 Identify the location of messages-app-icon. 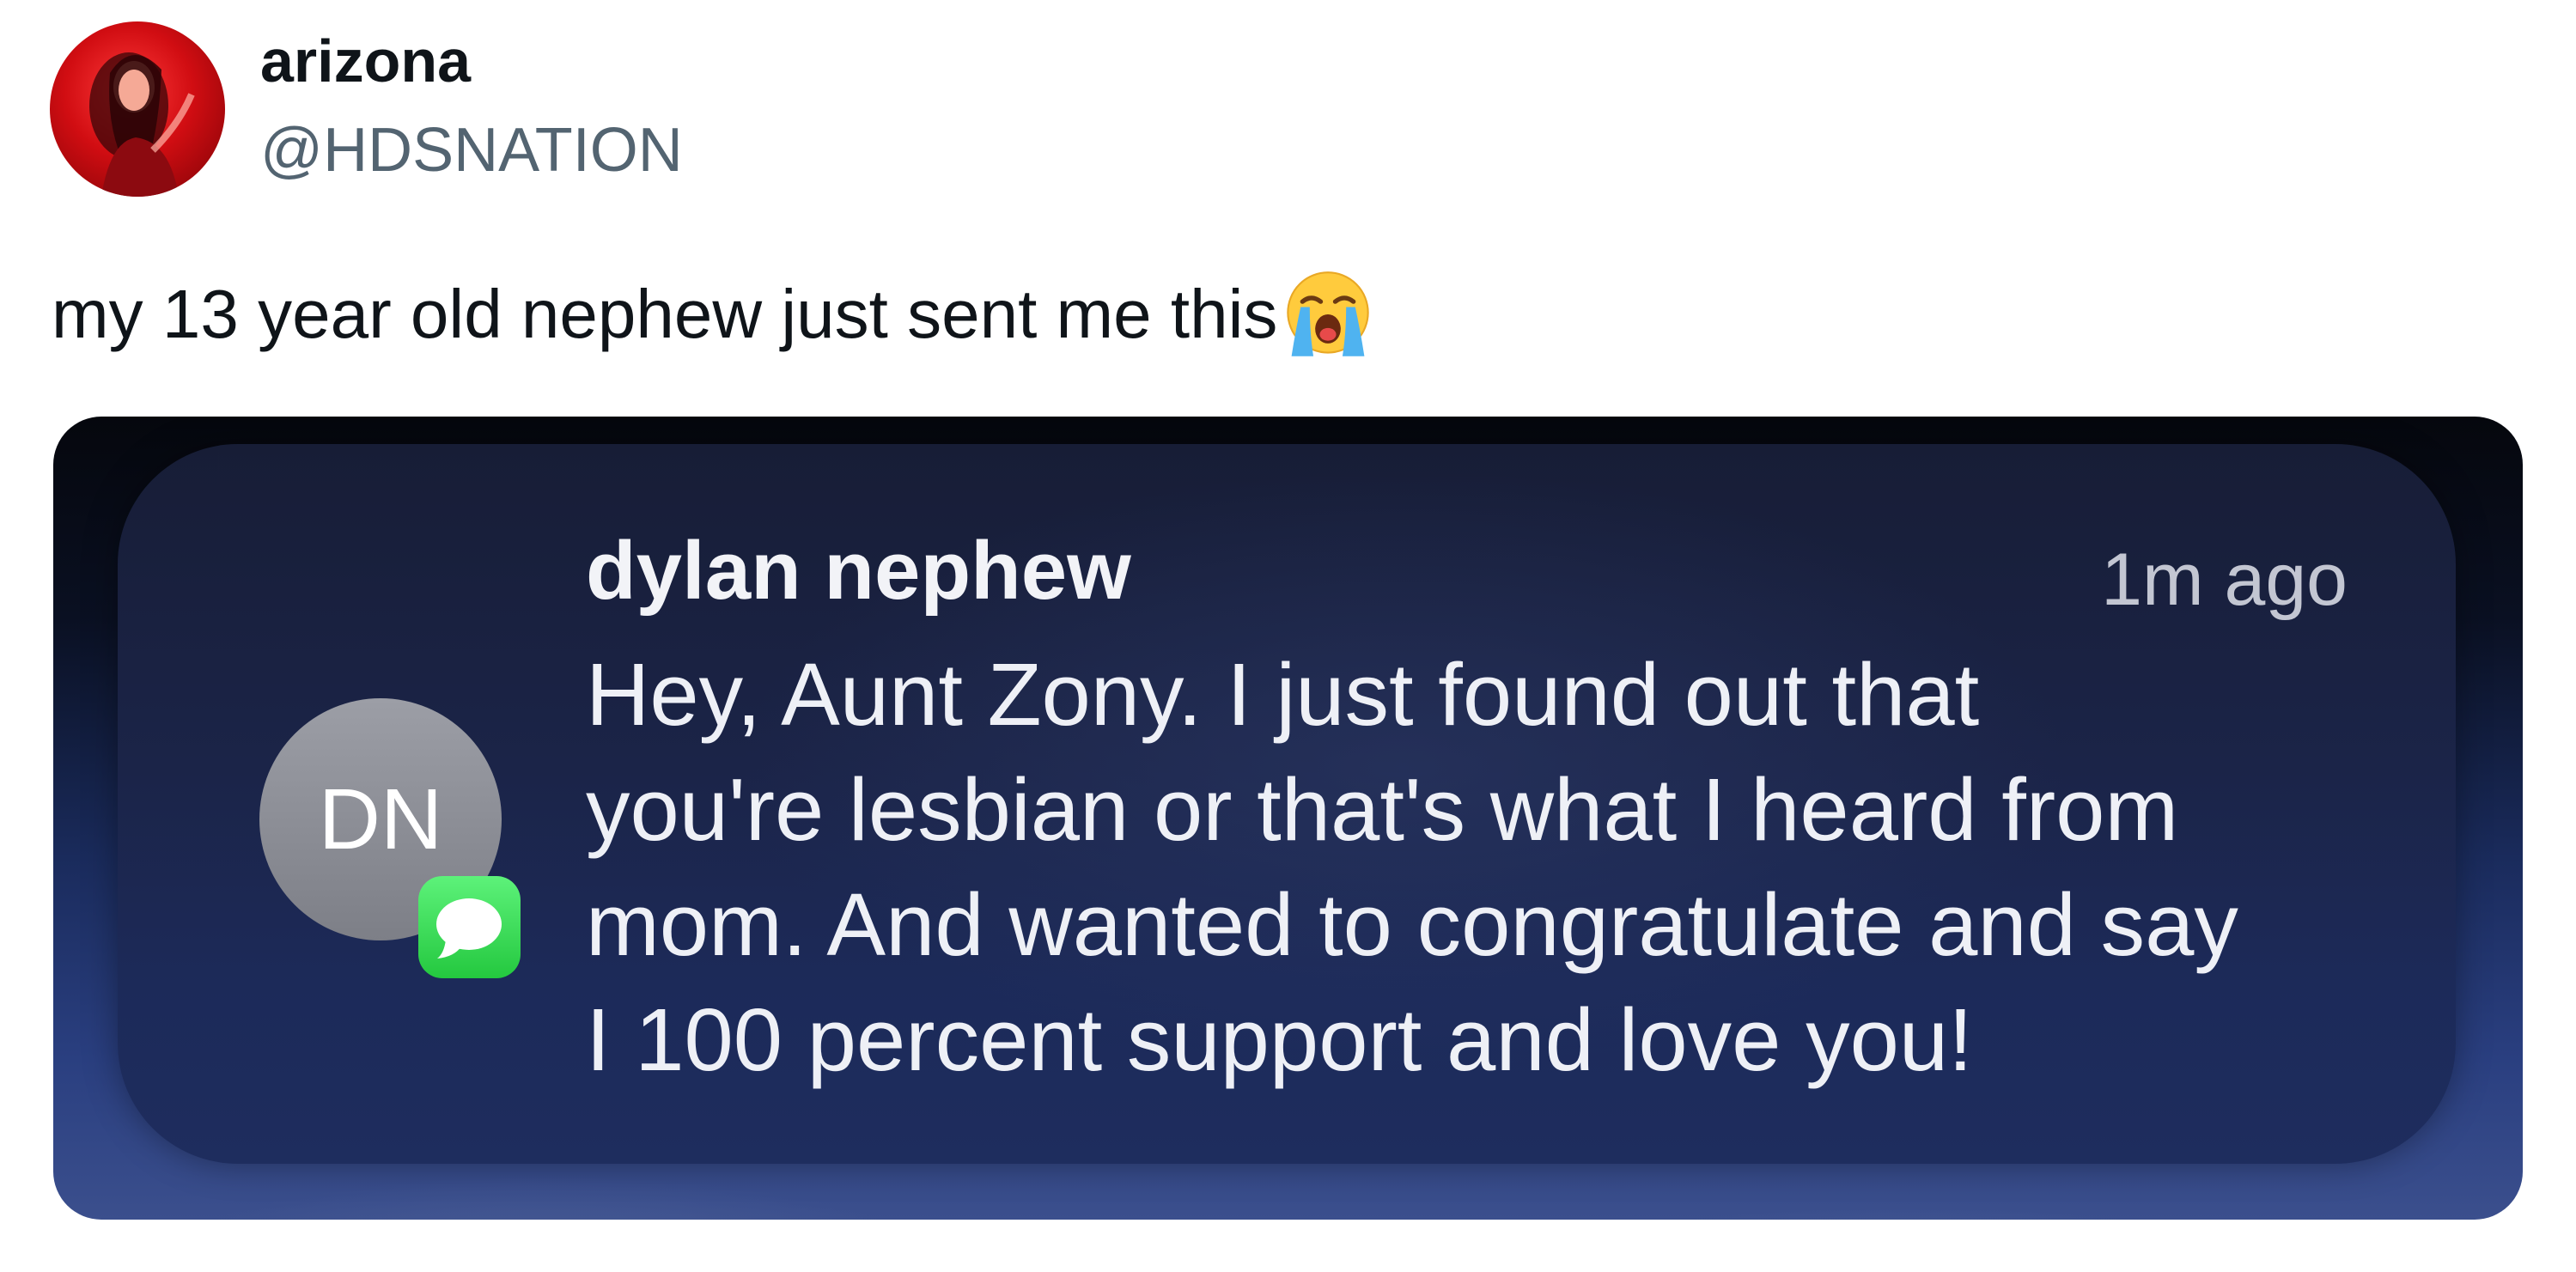
(469, 927).